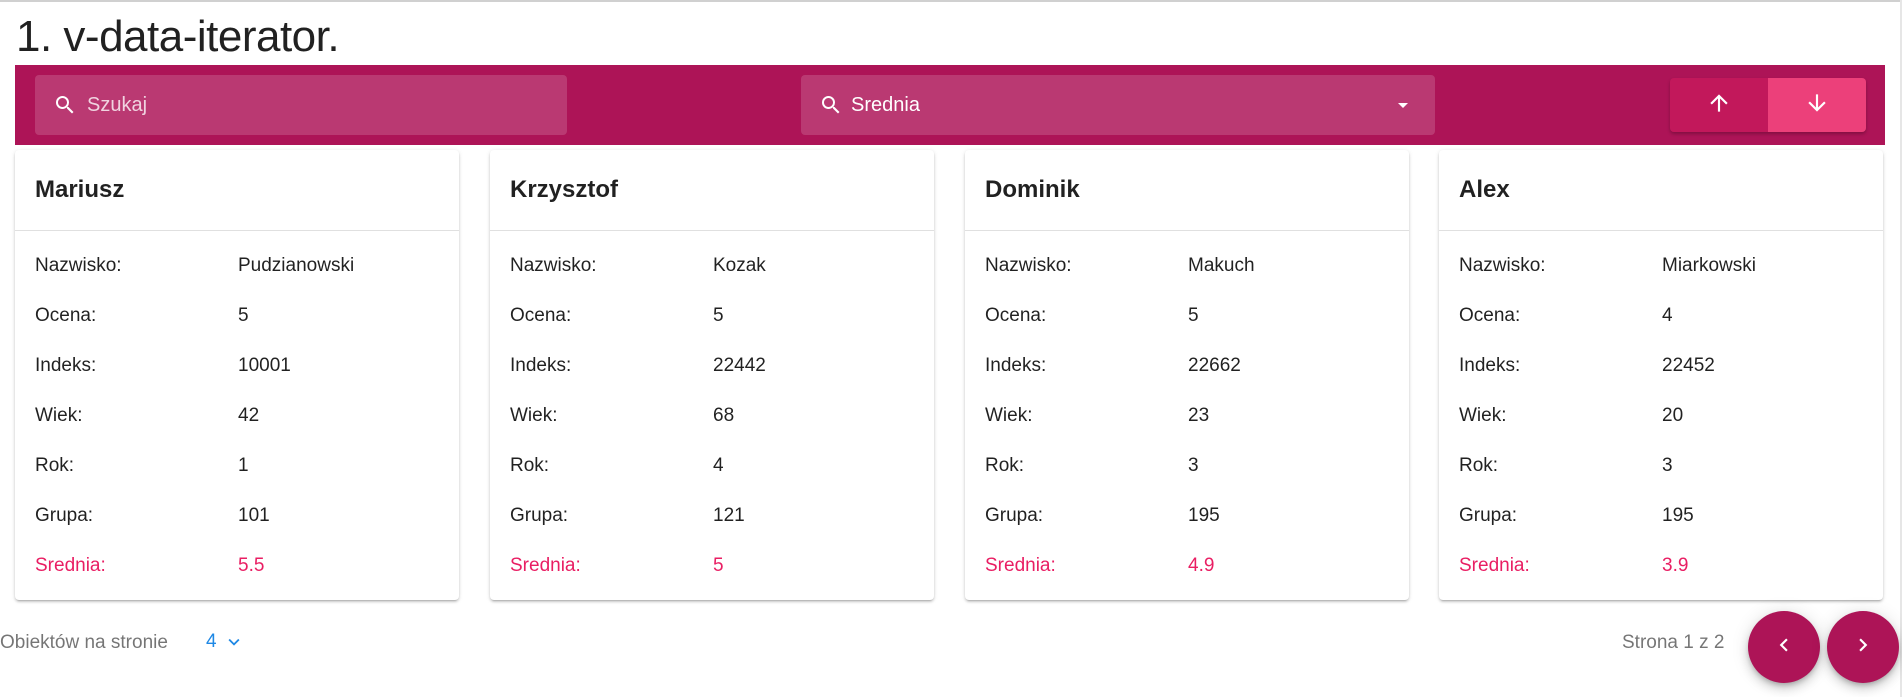  I want to click on arrow-up-icon, so click(1719, 105).